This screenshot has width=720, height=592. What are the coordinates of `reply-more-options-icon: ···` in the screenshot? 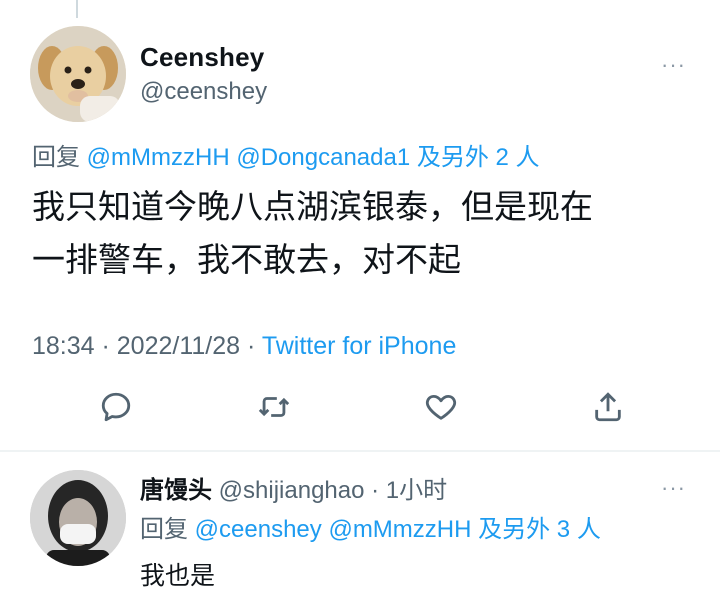 It's located at (673, 488).